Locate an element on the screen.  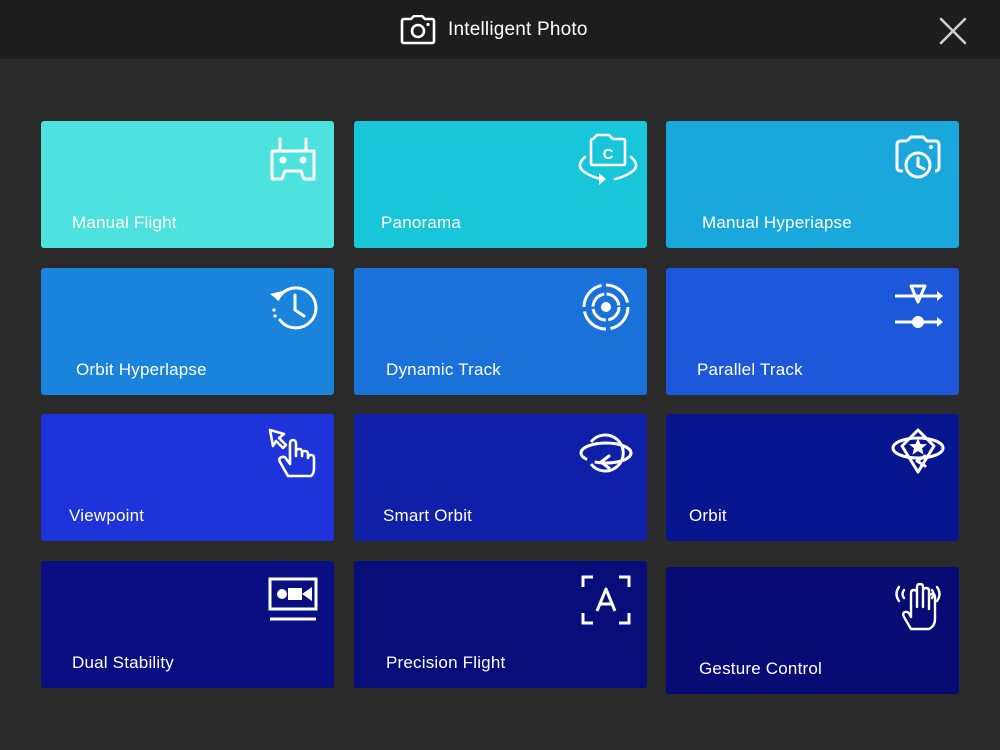
mode-tile-precision-flight: Precision Flight is located at coordinates (500, 624).